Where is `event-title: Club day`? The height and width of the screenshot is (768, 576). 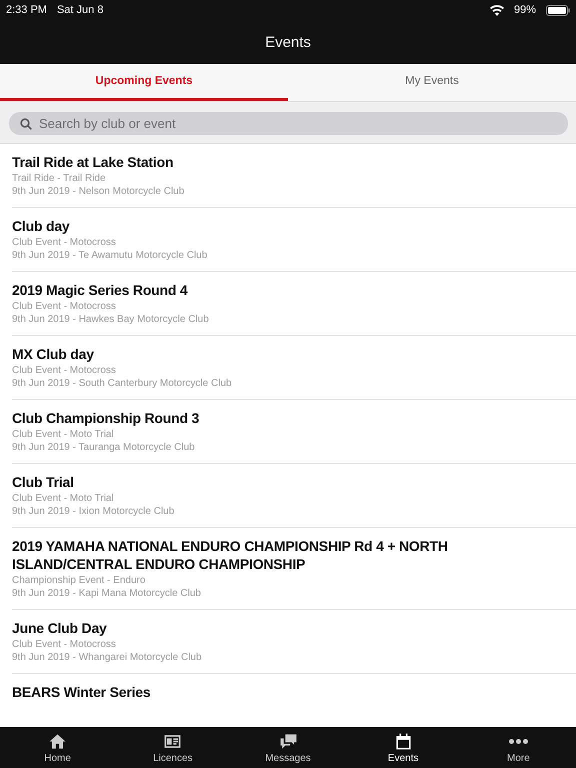 event-title: Club day is located at coordinates (288, 226).